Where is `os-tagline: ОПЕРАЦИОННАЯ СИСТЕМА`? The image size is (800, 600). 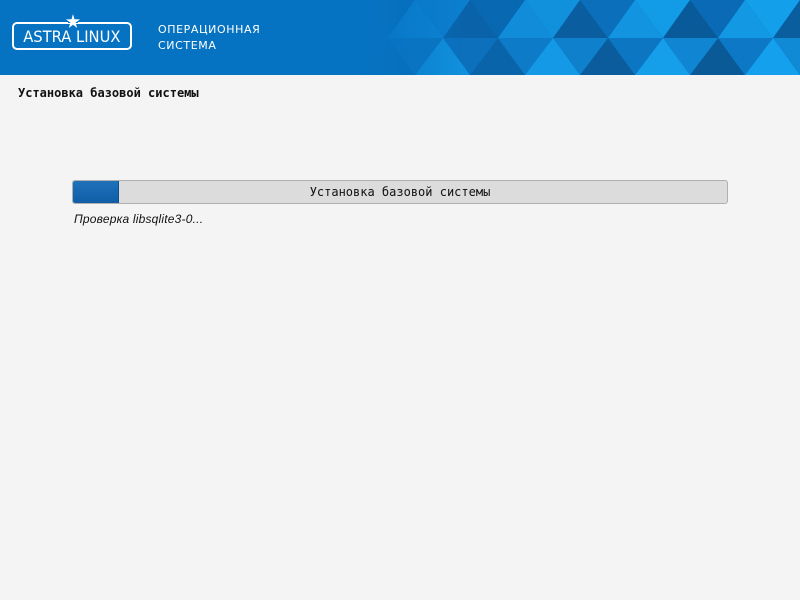
os-tagline: ОПЕРАЦИОННАЯ СИСТЕМА is located at coordinates (209, 38).